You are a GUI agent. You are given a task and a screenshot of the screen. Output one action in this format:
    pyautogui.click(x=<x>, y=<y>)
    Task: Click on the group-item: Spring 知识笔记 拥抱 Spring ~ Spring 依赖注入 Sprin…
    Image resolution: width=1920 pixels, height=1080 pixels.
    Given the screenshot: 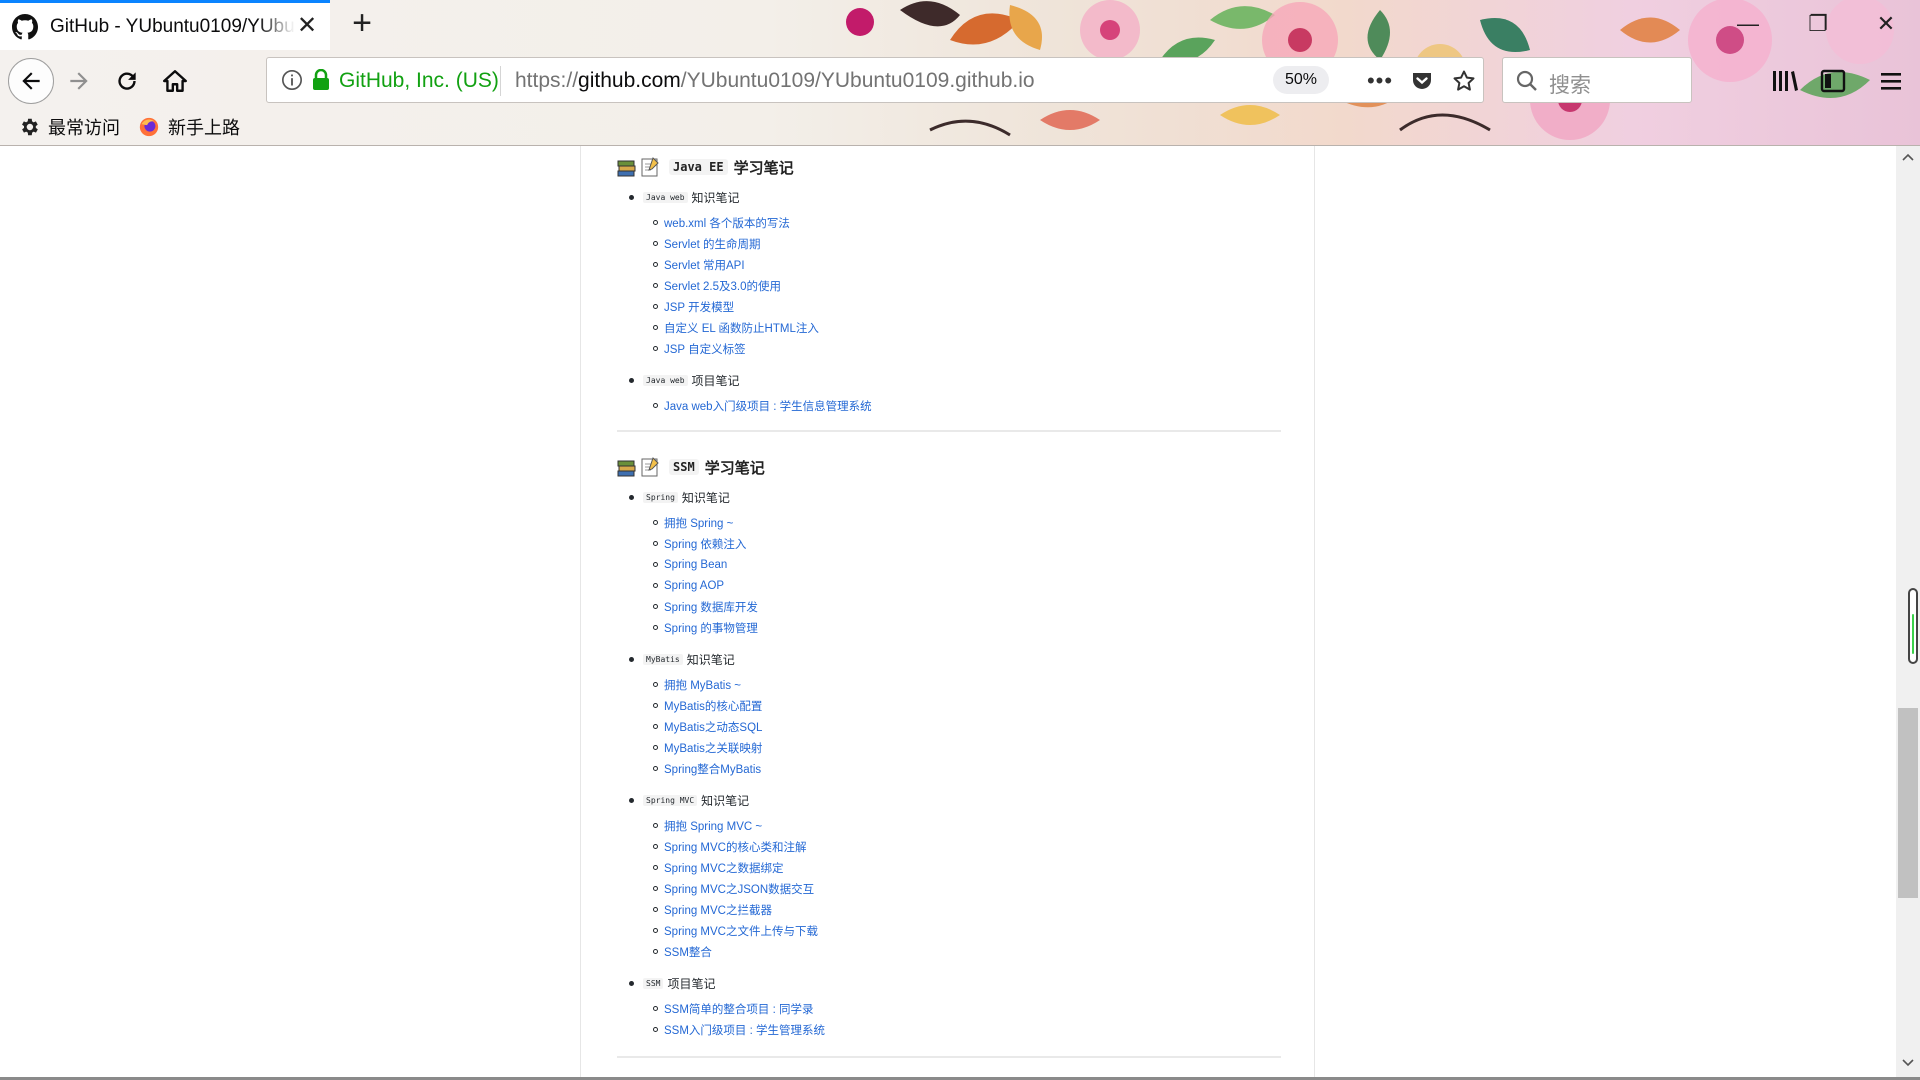 What is the action you would take?
    pyautogui.click(x=955, y=563)
    